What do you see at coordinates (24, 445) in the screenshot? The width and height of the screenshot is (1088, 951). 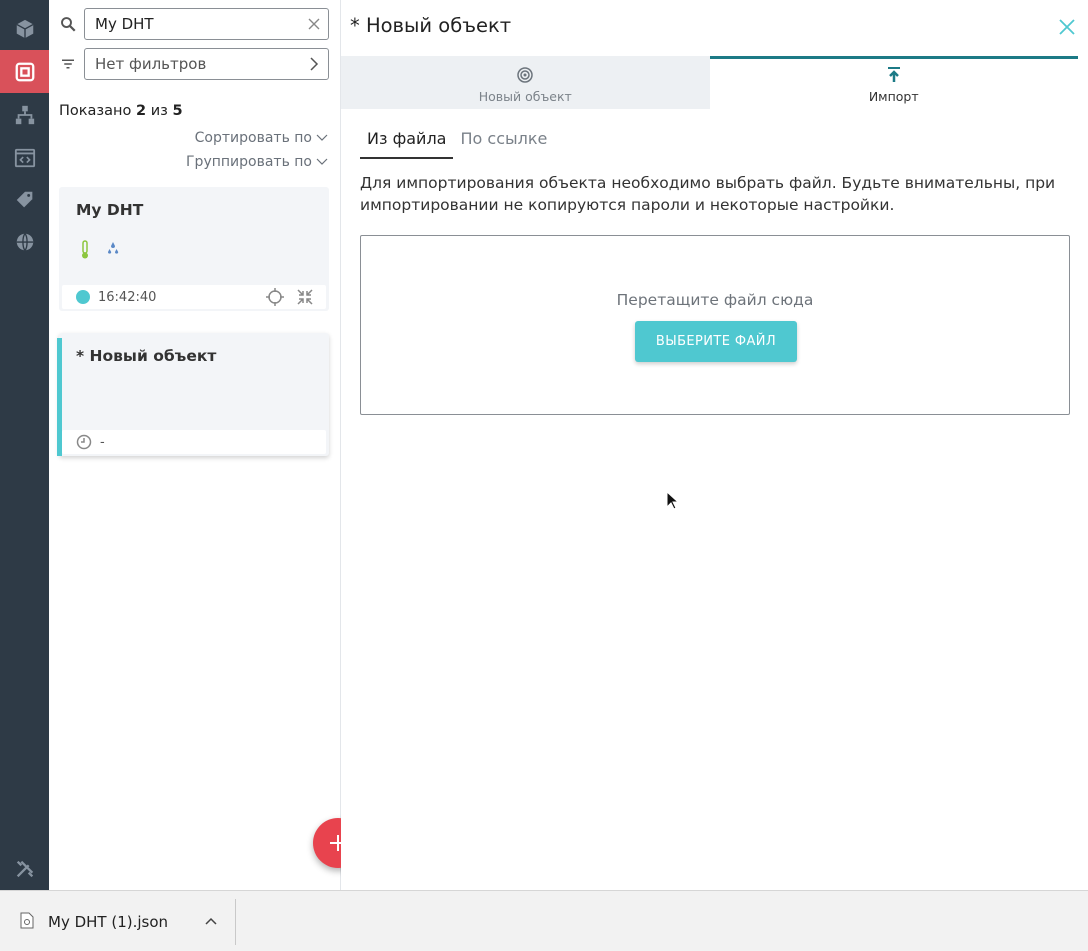 I see `app-rail` at bounding box center [24, 445].